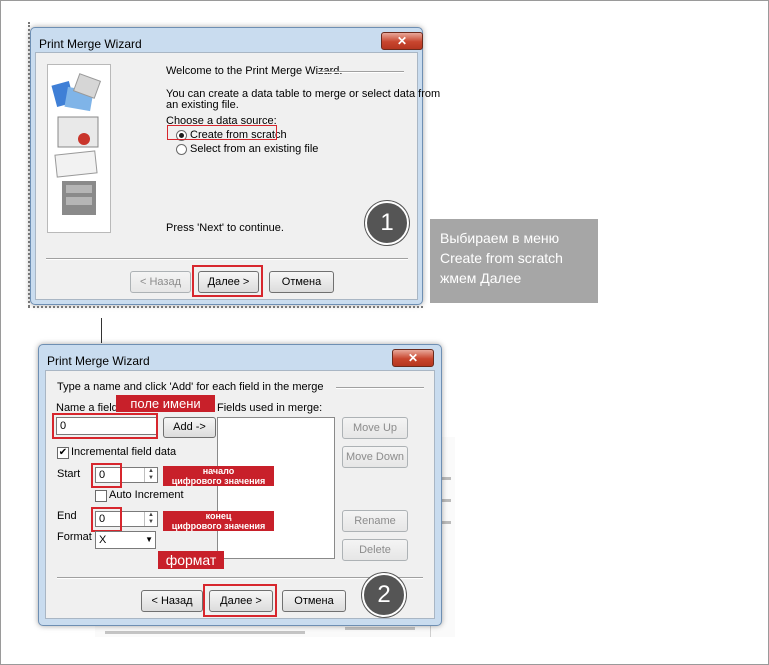  What do you see at coordinates (314, 601) in the screenshot?
I see `cancel-button-step2: Отмена` at bounding box center [314, 601].